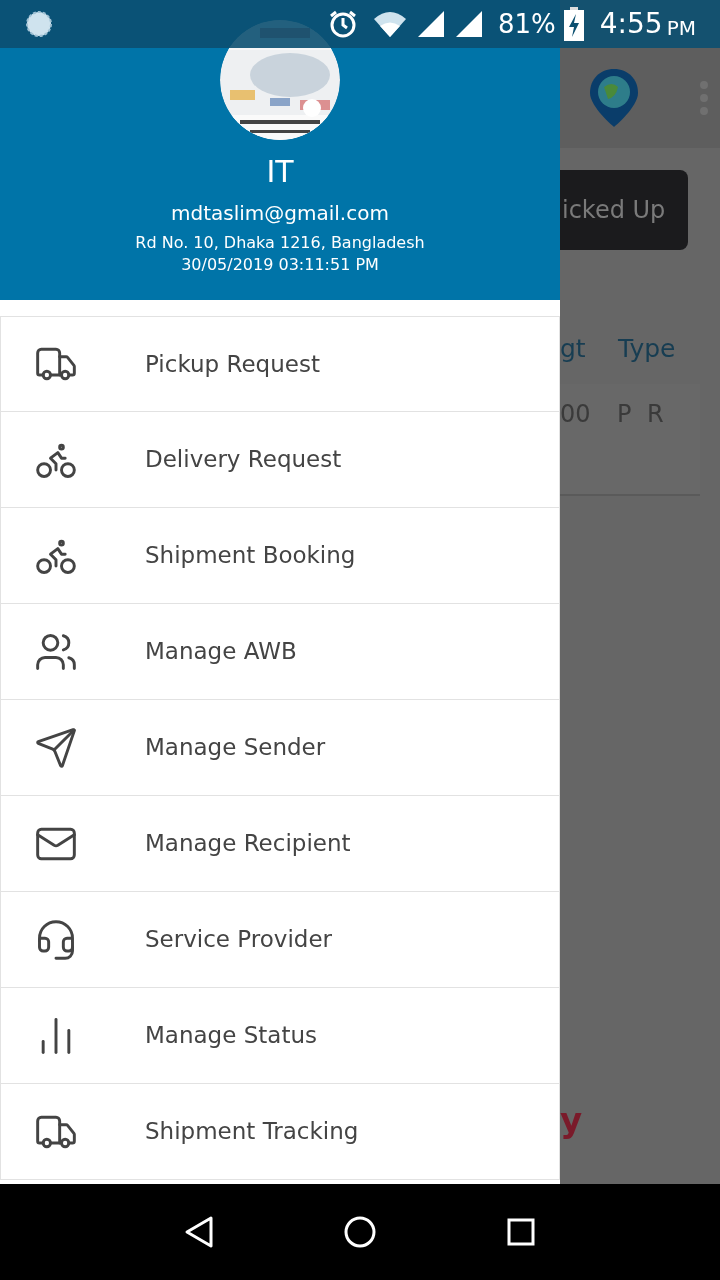 This screenshot has height=1280, width=720. What do you see at coordinates (280, 172) in the screenshot?
I see `user-name: IT` at bounding box center [280, 172].